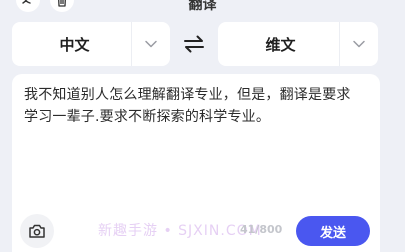  What do you see at coordinates (91, 44) in the screenshot?
I see `source-language-select: 中文` at bounding box center [91, 44].